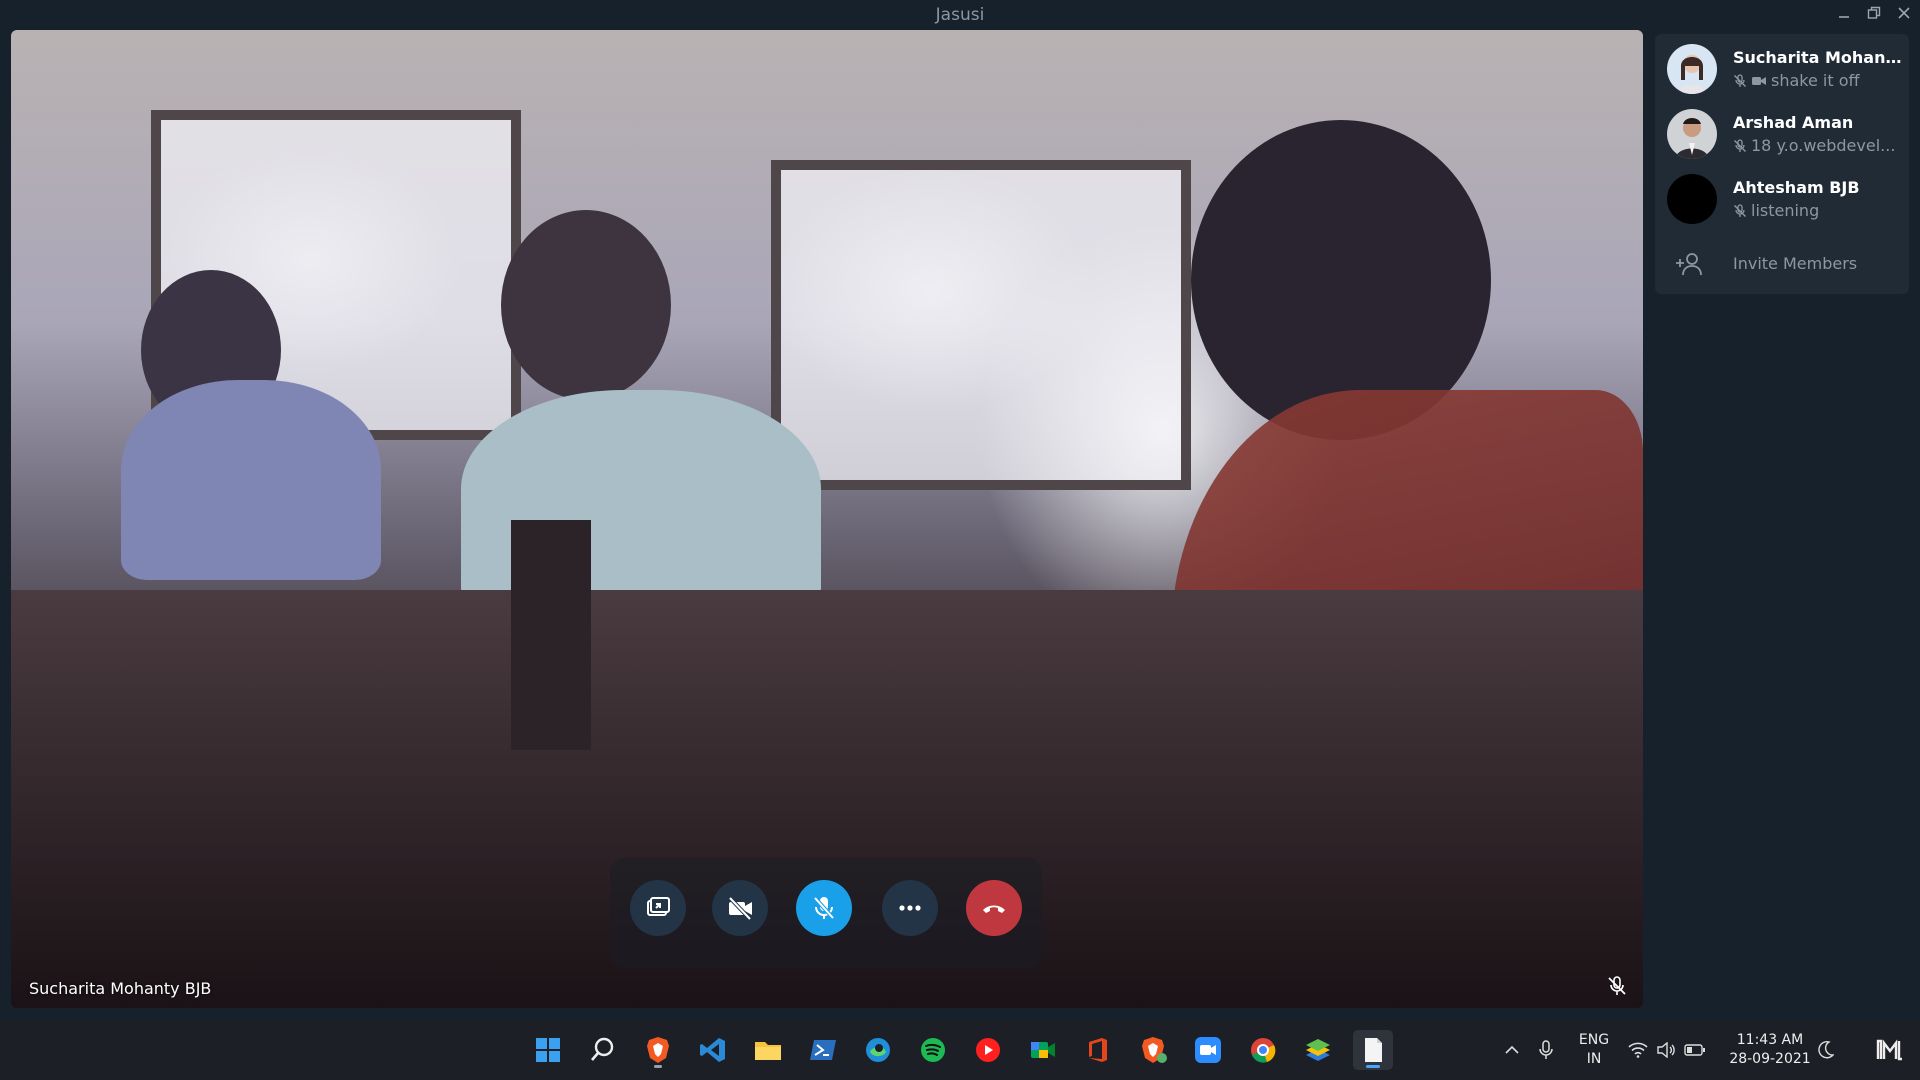 Image resolution: width=1920 pixels, height=1080 pixels. I want to click on speaker-mic-off-icon, so click(1617, 986).